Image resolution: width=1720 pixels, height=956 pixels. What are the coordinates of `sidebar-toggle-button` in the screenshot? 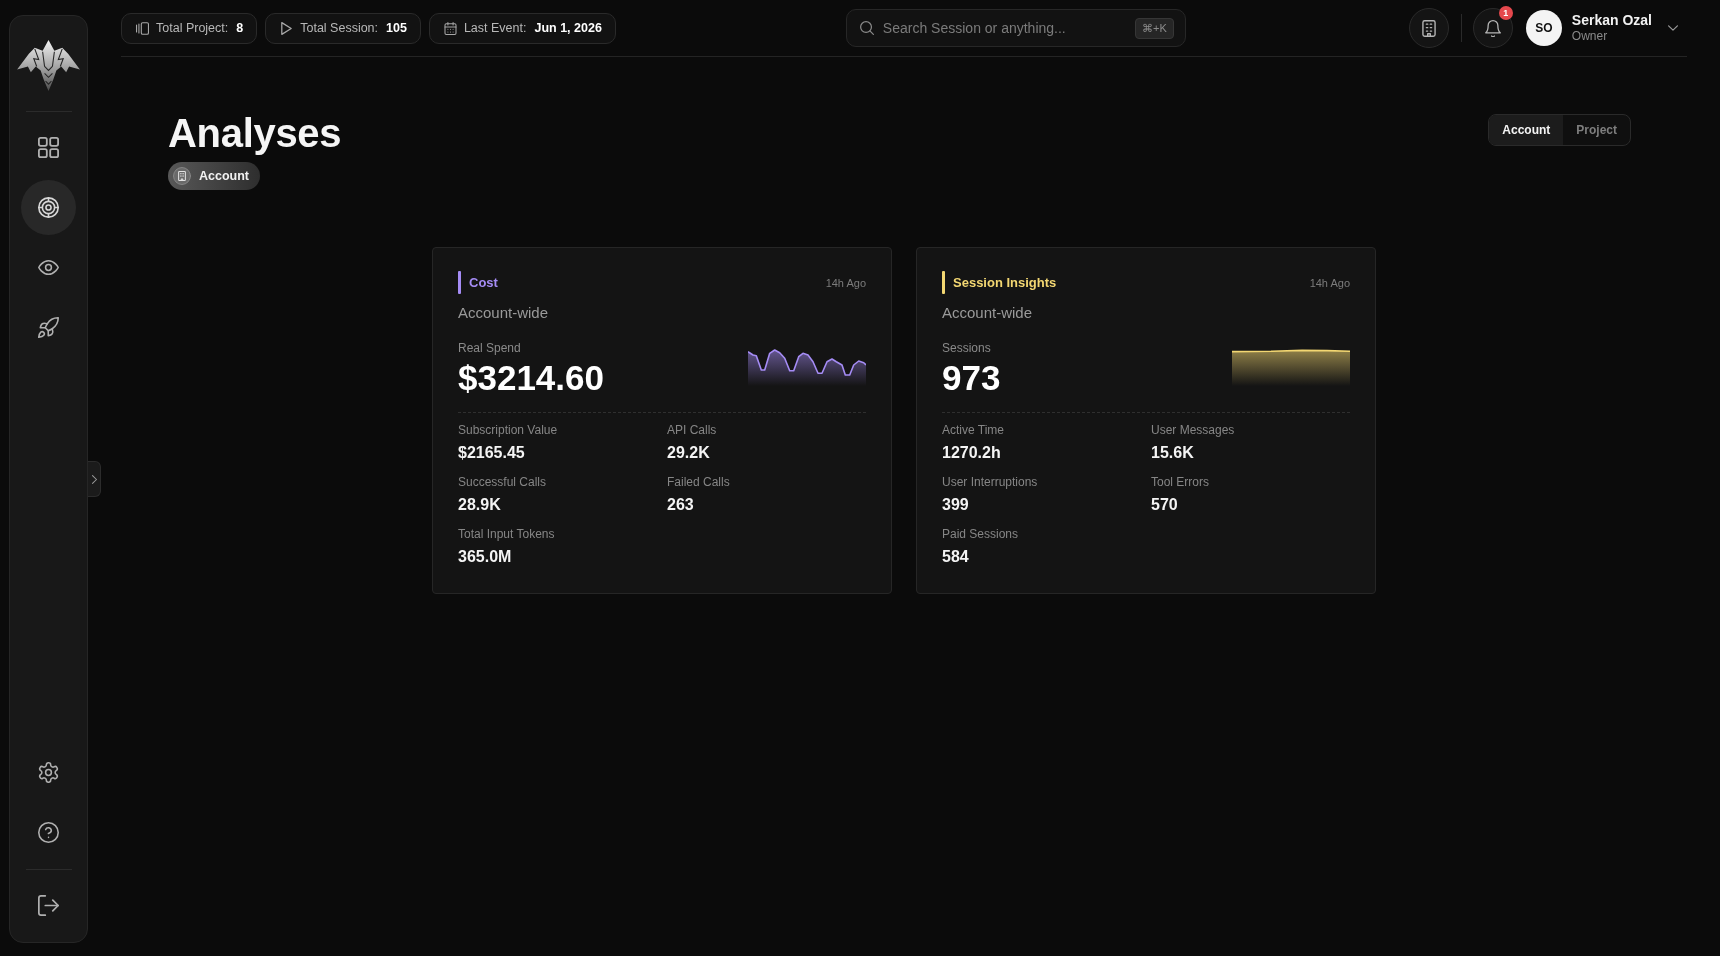 It's located at (94, 479).